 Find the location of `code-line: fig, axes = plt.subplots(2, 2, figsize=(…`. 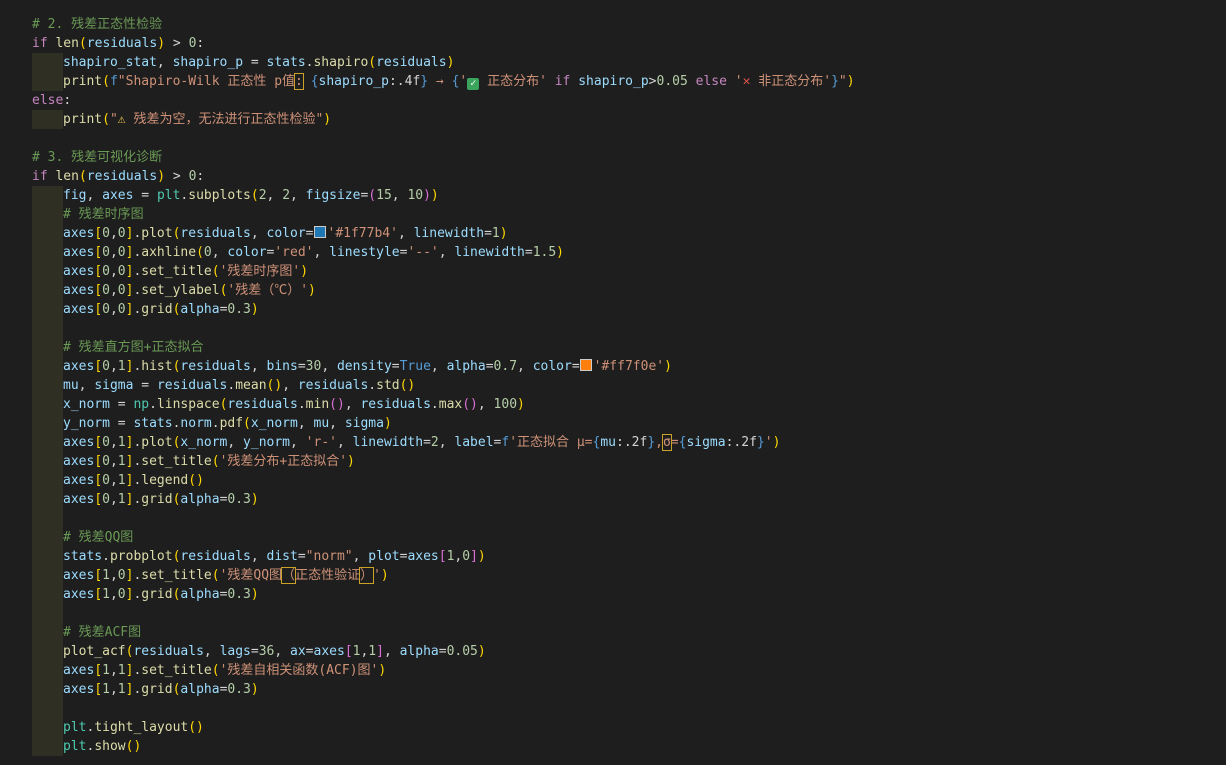

code-line: fig, axes = plt.subplots(2, 2, figsize=(… is located at coordinates (251, 195).